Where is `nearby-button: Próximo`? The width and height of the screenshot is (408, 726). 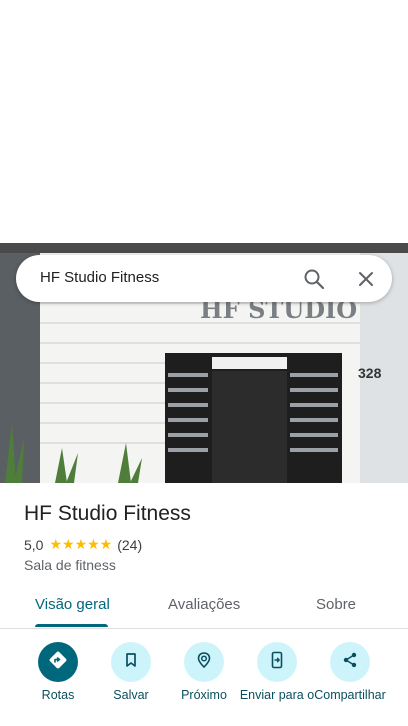 nearby-button: Próximo is located at coordinates (204, 672).